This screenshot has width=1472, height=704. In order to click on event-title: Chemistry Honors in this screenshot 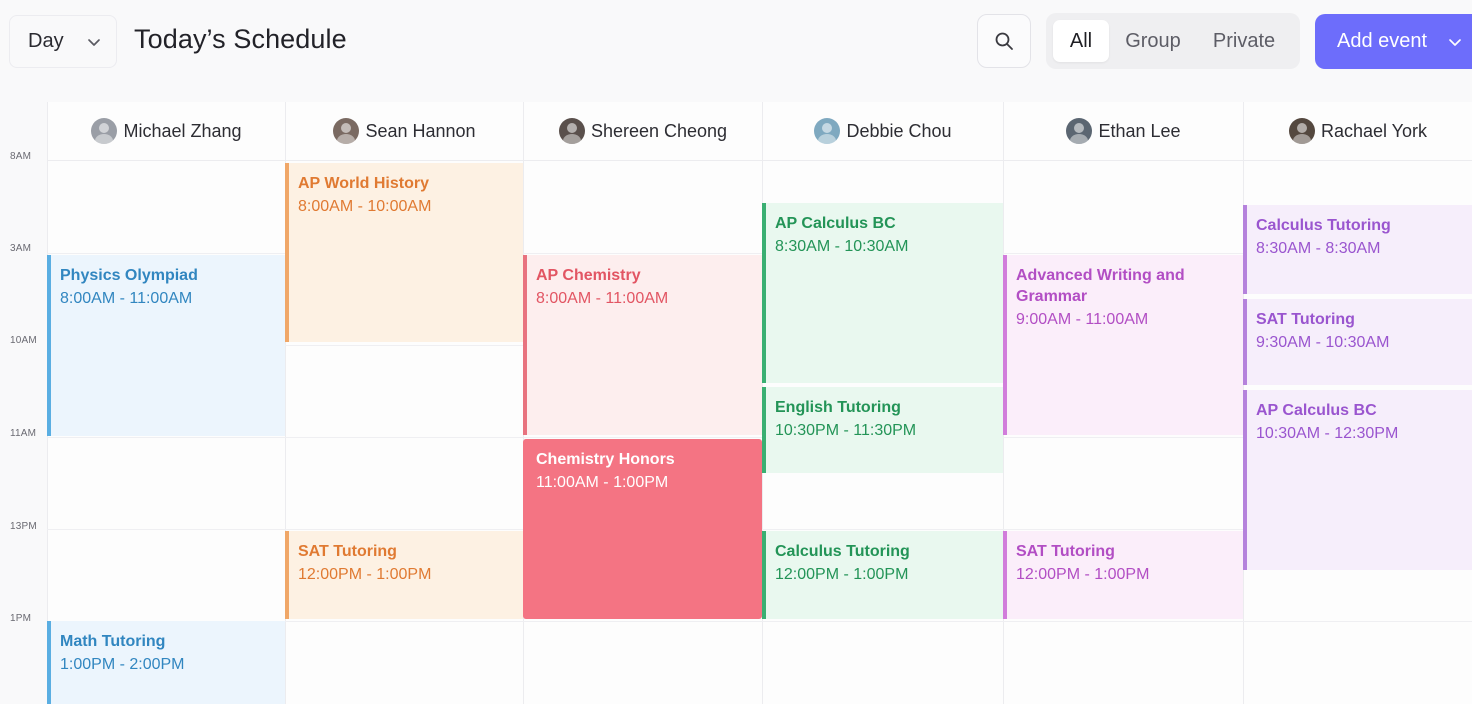, I will do `click(605, 459)`.